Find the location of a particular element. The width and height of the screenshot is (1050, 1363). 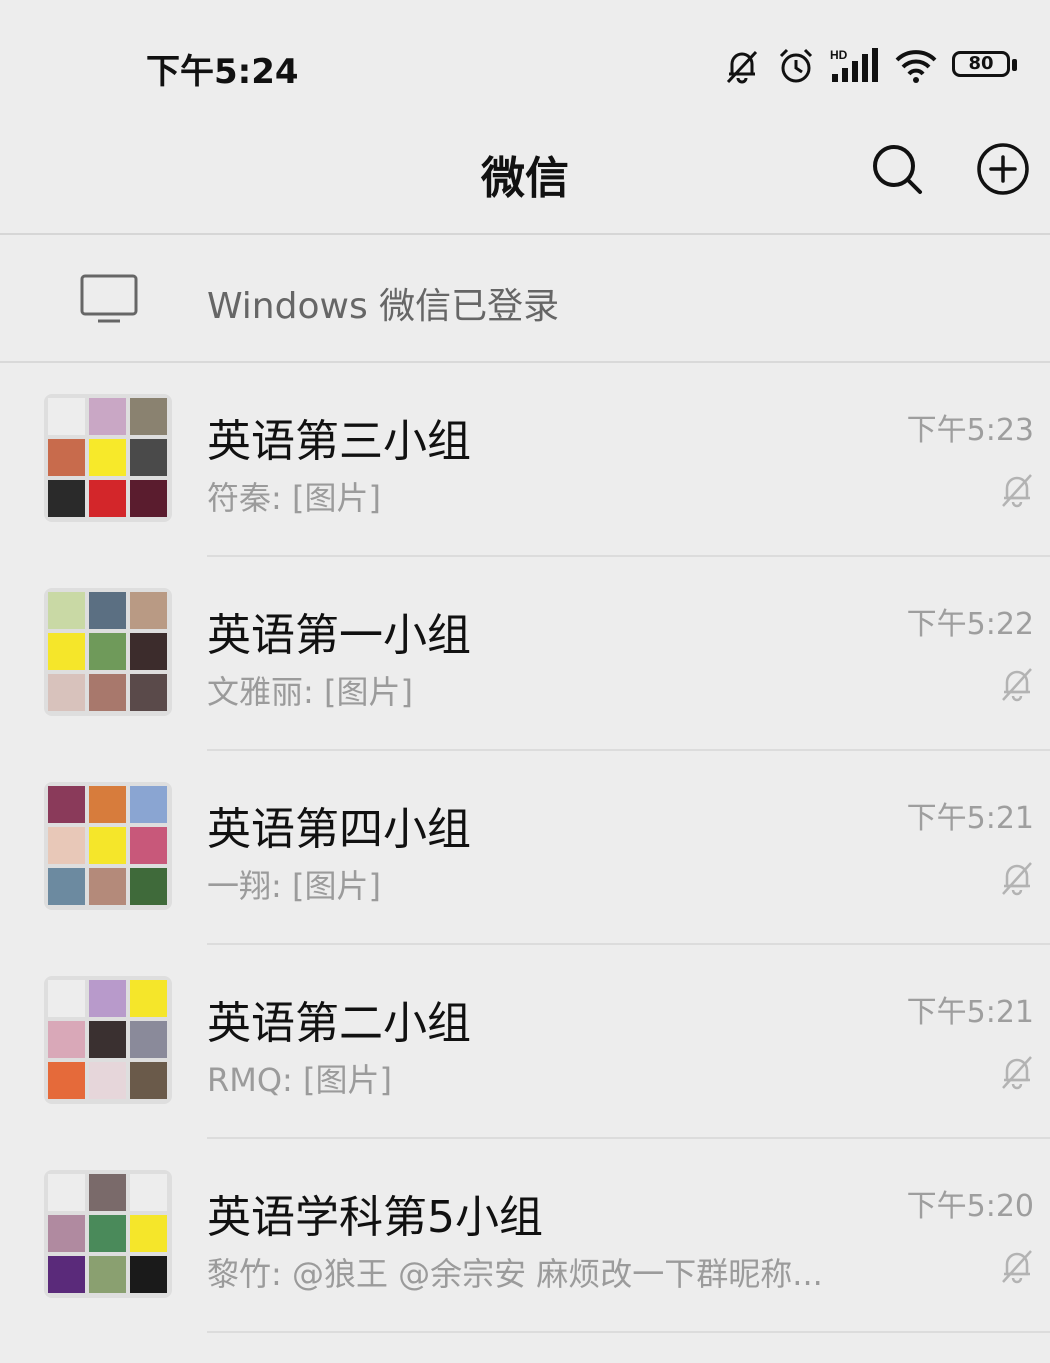

chat-row: 英语第三小组 符秦: [图片] 下午5:23 is located at coordinates (525, 460).